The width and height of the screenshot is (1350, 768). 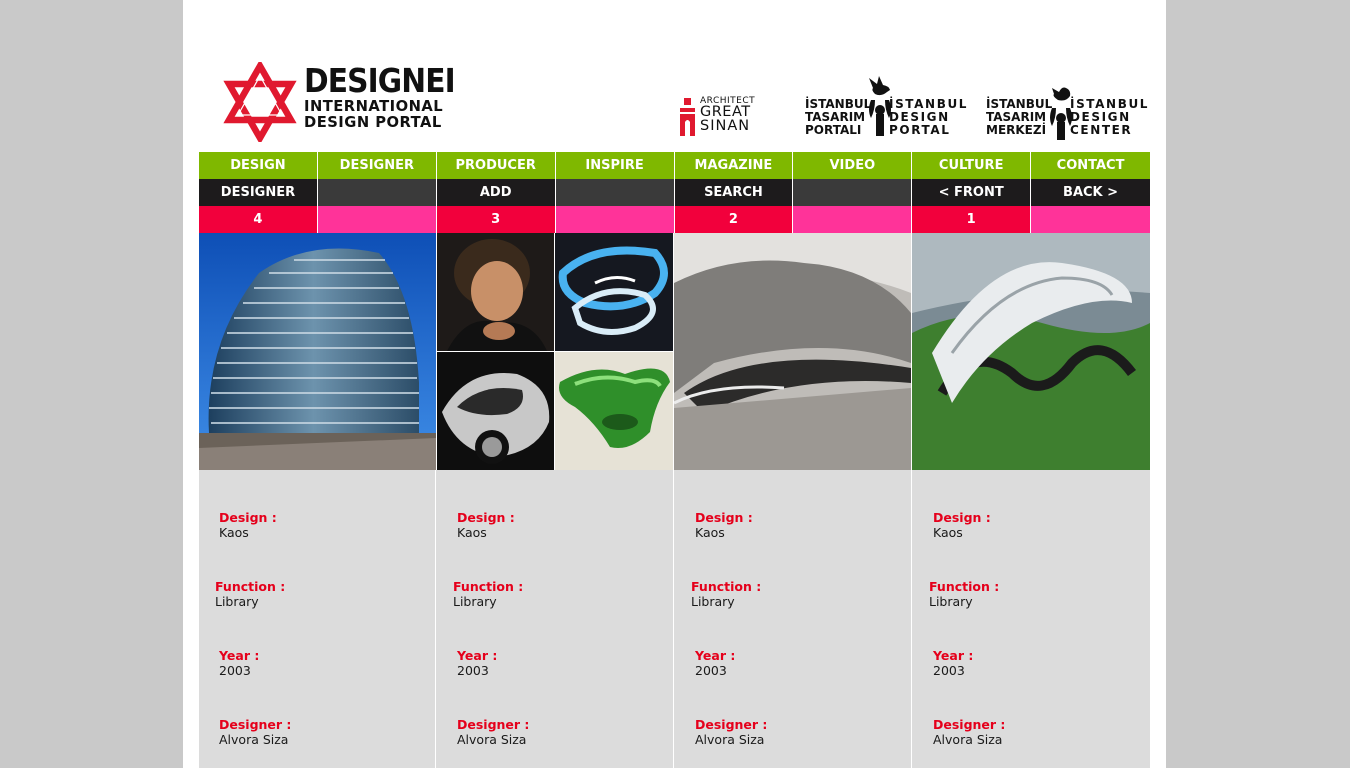 I want to click on great-sinan-logo: ARCHITECT GREAT SINAN, so click(x=725, y=118).